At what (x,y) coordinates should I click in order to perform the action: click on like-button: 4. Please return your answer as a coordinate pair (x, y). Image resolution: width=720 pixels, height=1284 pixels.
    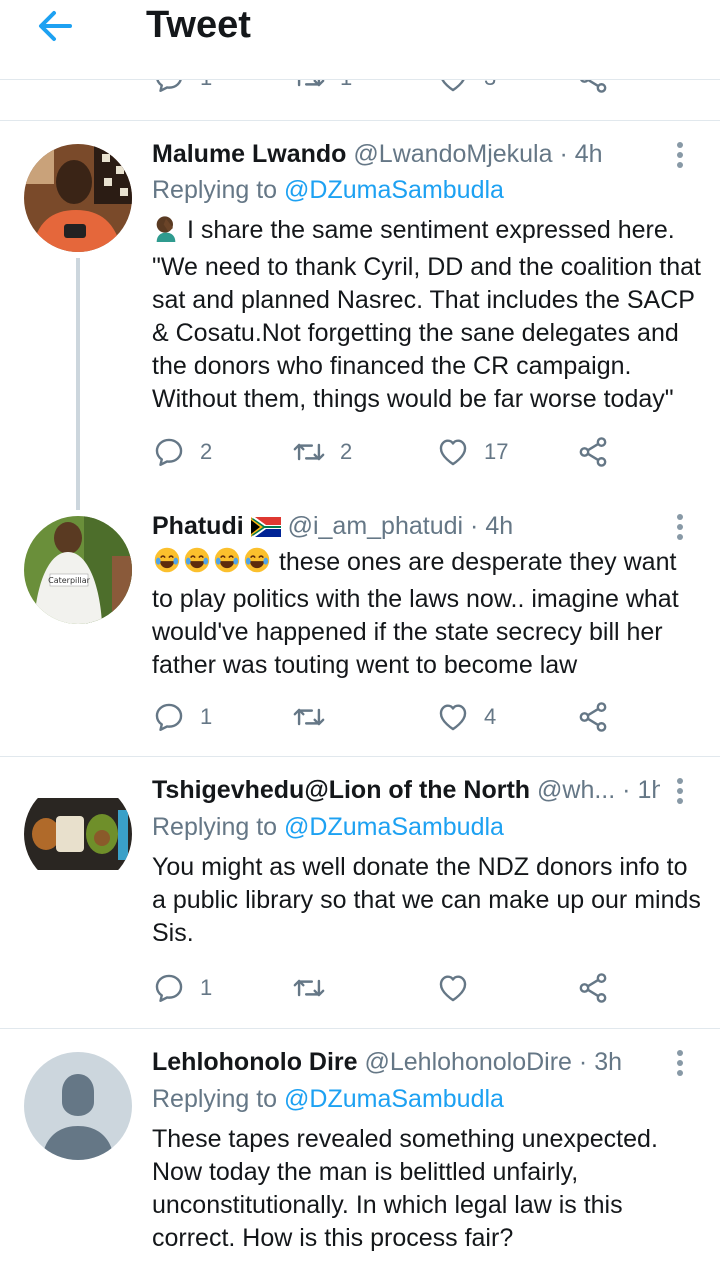
    Looking at the image, I should click on (466, 717).